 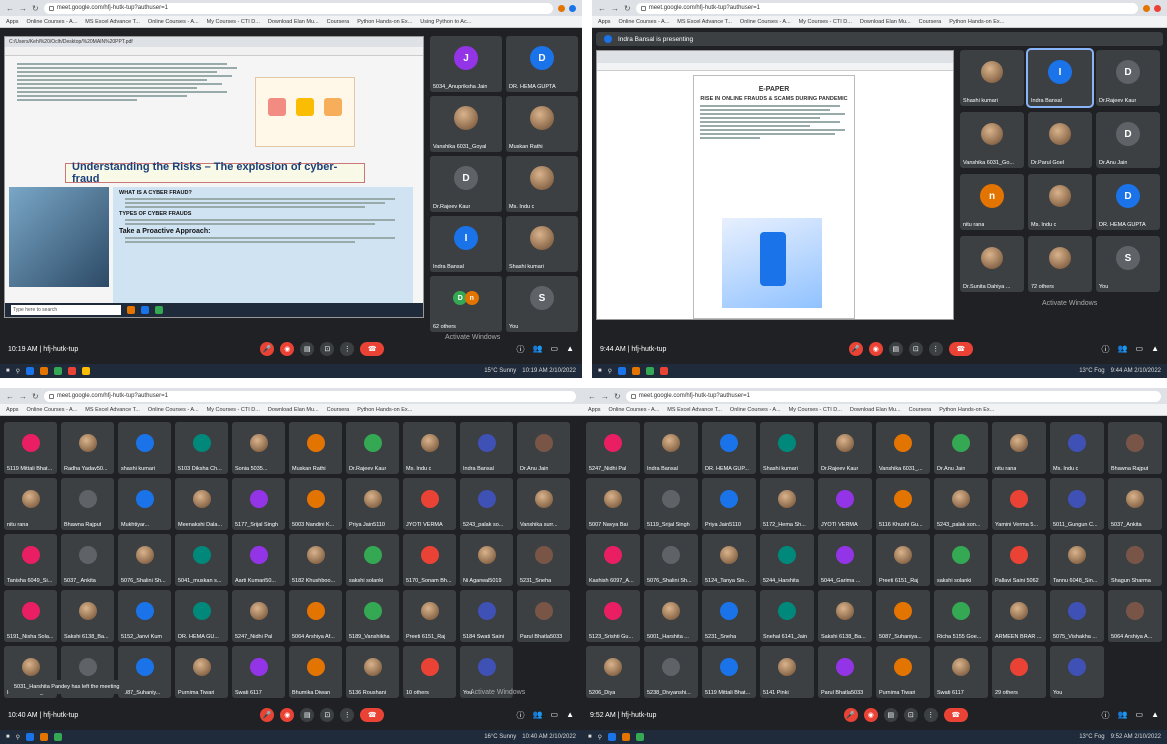 What do you see at coordinates (572, 8) in the screenshot?
I see `profile-icon` at bounding box center [572, 8].